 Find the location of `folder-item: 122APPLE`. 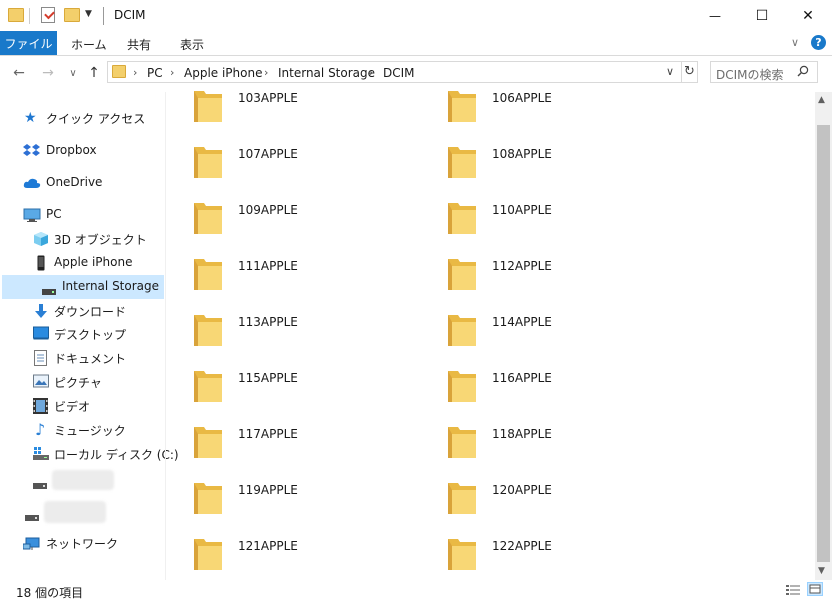

folder-item: 122APPLE is located at coordinates (563, 556).